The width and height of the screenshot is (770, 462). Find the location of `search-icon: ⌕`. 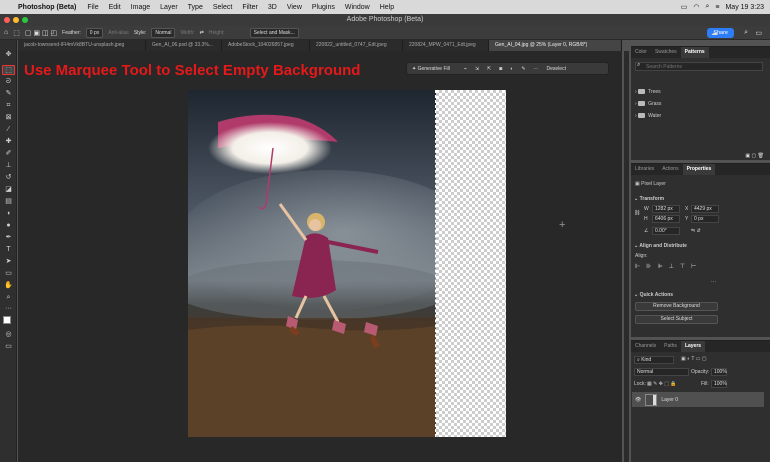

search-icon: ⌕ is located at coordinates (707, 7).